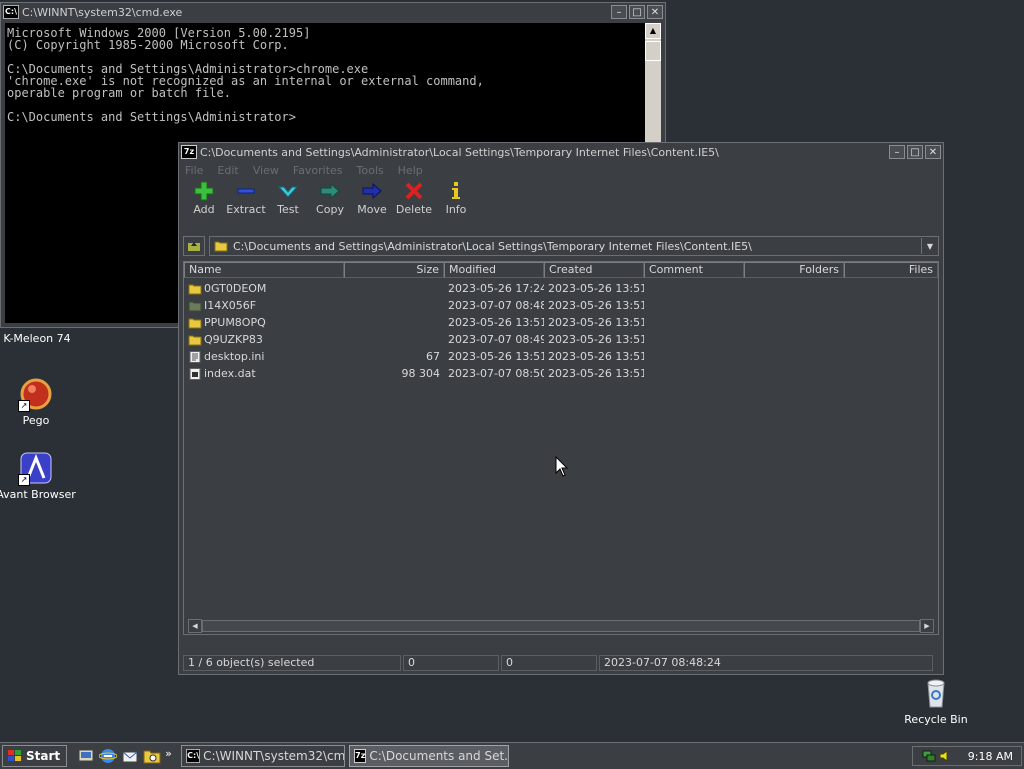  I want to click on start-button: Start, so click(35, 756).